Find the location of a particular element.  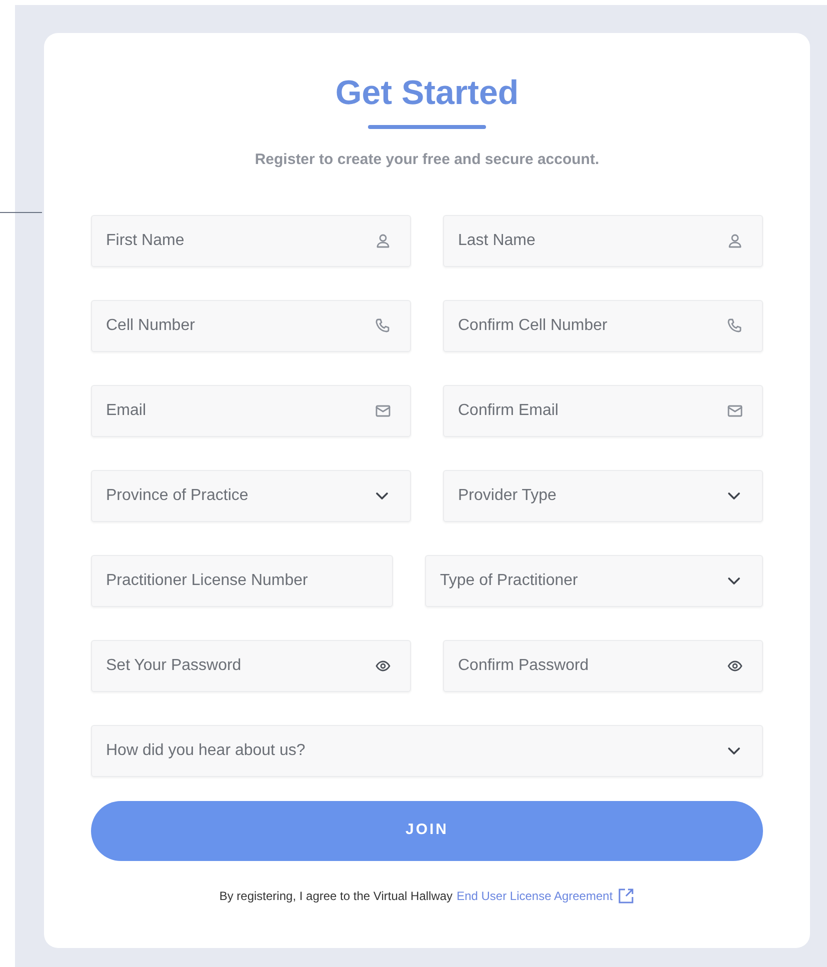

input-field: Set Your Password is located at coordinates (251, 666).